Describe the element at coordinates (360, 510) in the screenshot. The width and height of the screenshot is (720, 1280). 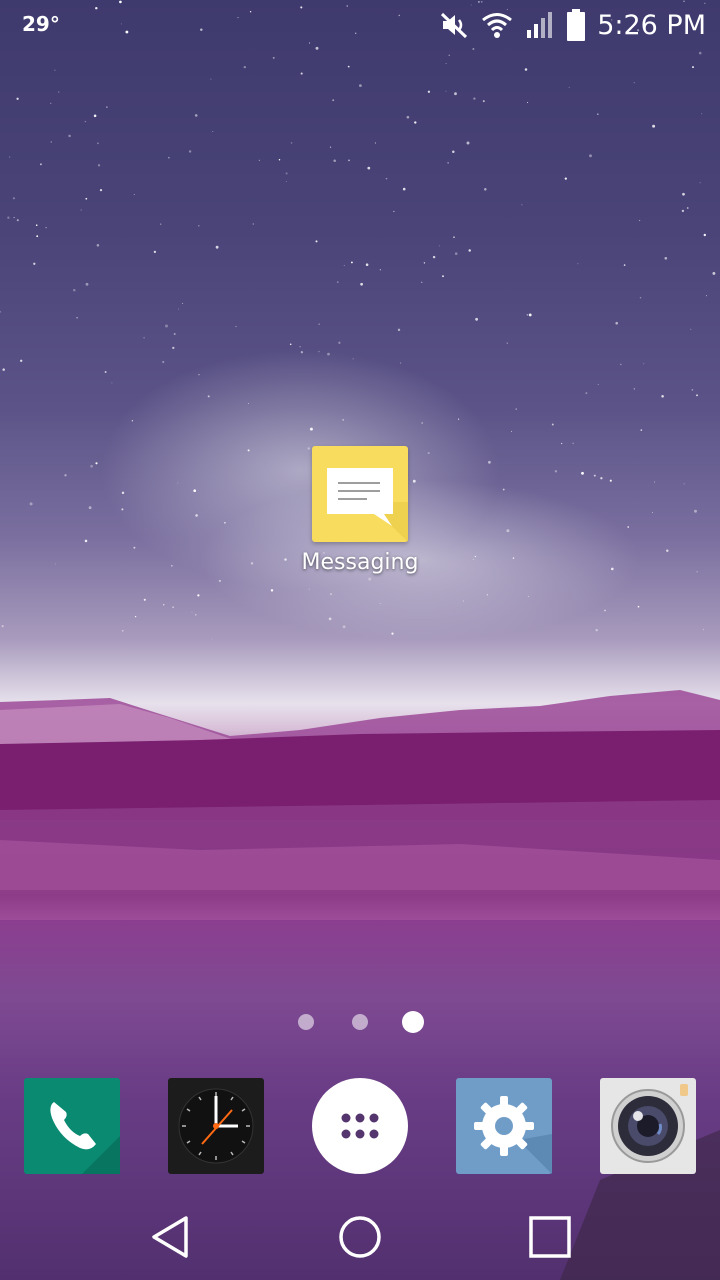
I see `messaging-app-shortcut: Messaging` at that location.